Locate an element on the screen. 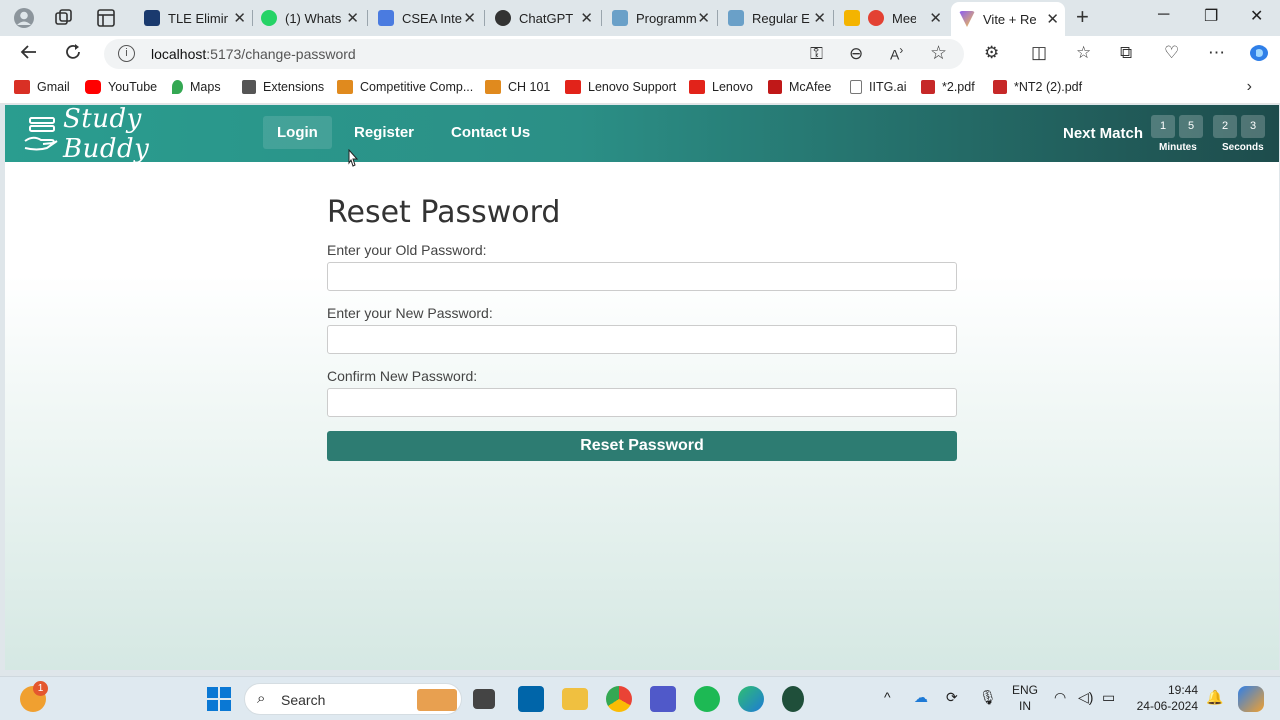 The width and height of the screenshot is (1280, 720). tab-csea: CSEA Inte ✕ is located at coordinates (426, 18).